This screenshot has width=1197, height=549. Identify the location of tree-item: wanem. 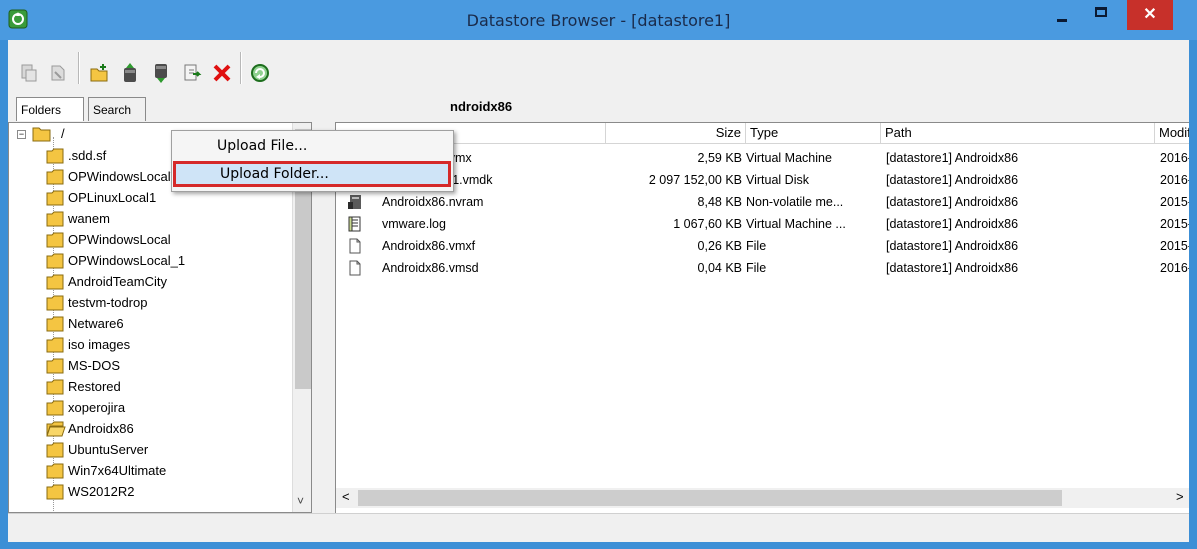
(78, 220).